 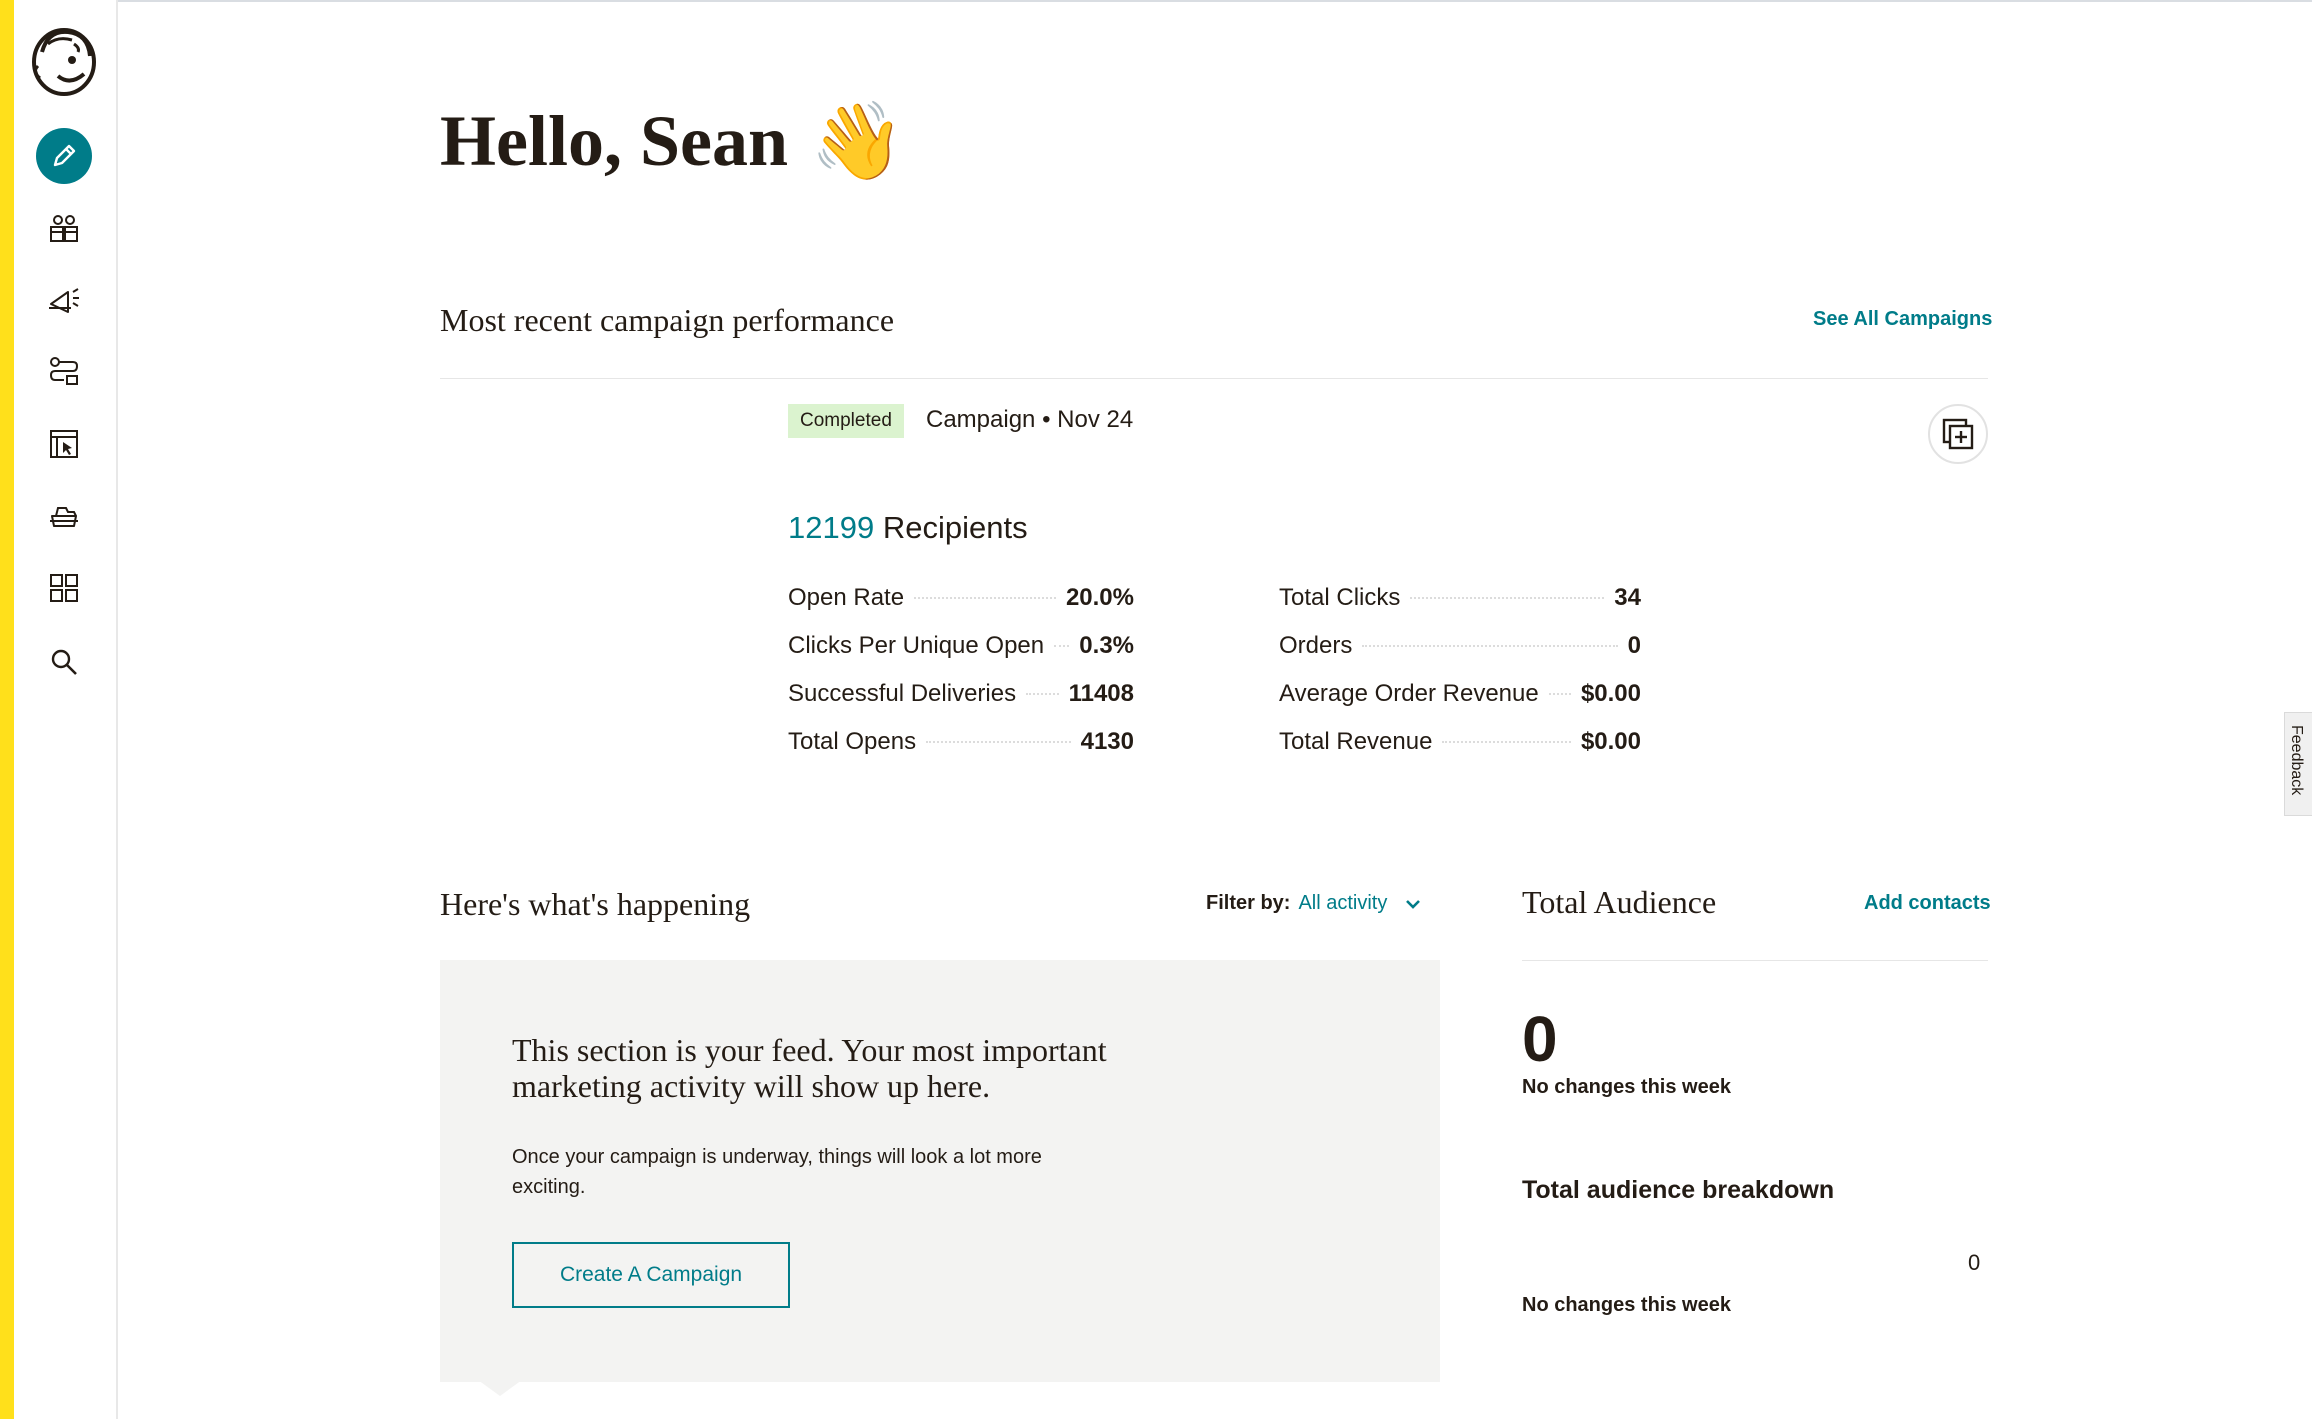 I want to click on feedback-label: Feedback, so click(x=2296, y=760).